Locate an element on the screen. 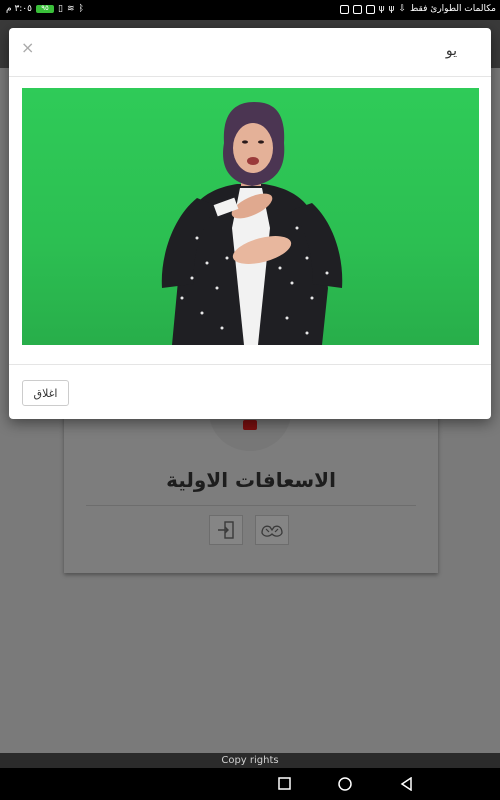 Image resolution: width=500 pixels, height=800 pixels. close-icon: × is located at coordinates (27, 47).